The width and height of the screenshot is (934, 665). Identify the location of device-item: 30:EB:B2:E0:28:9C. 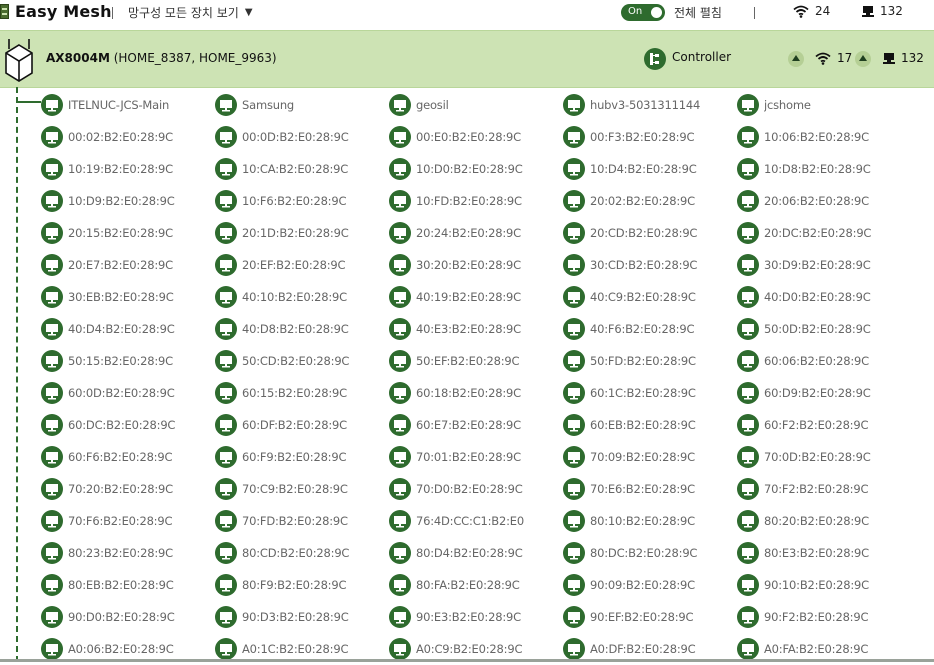
(128, 297).